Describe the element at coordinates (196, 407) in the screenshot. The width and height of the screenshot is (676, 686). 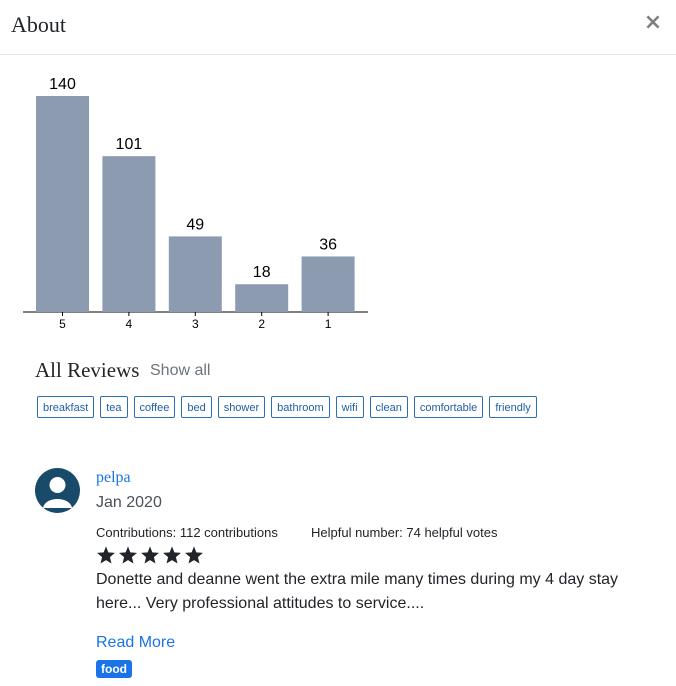
I see `tag-bed: bed` at that location.